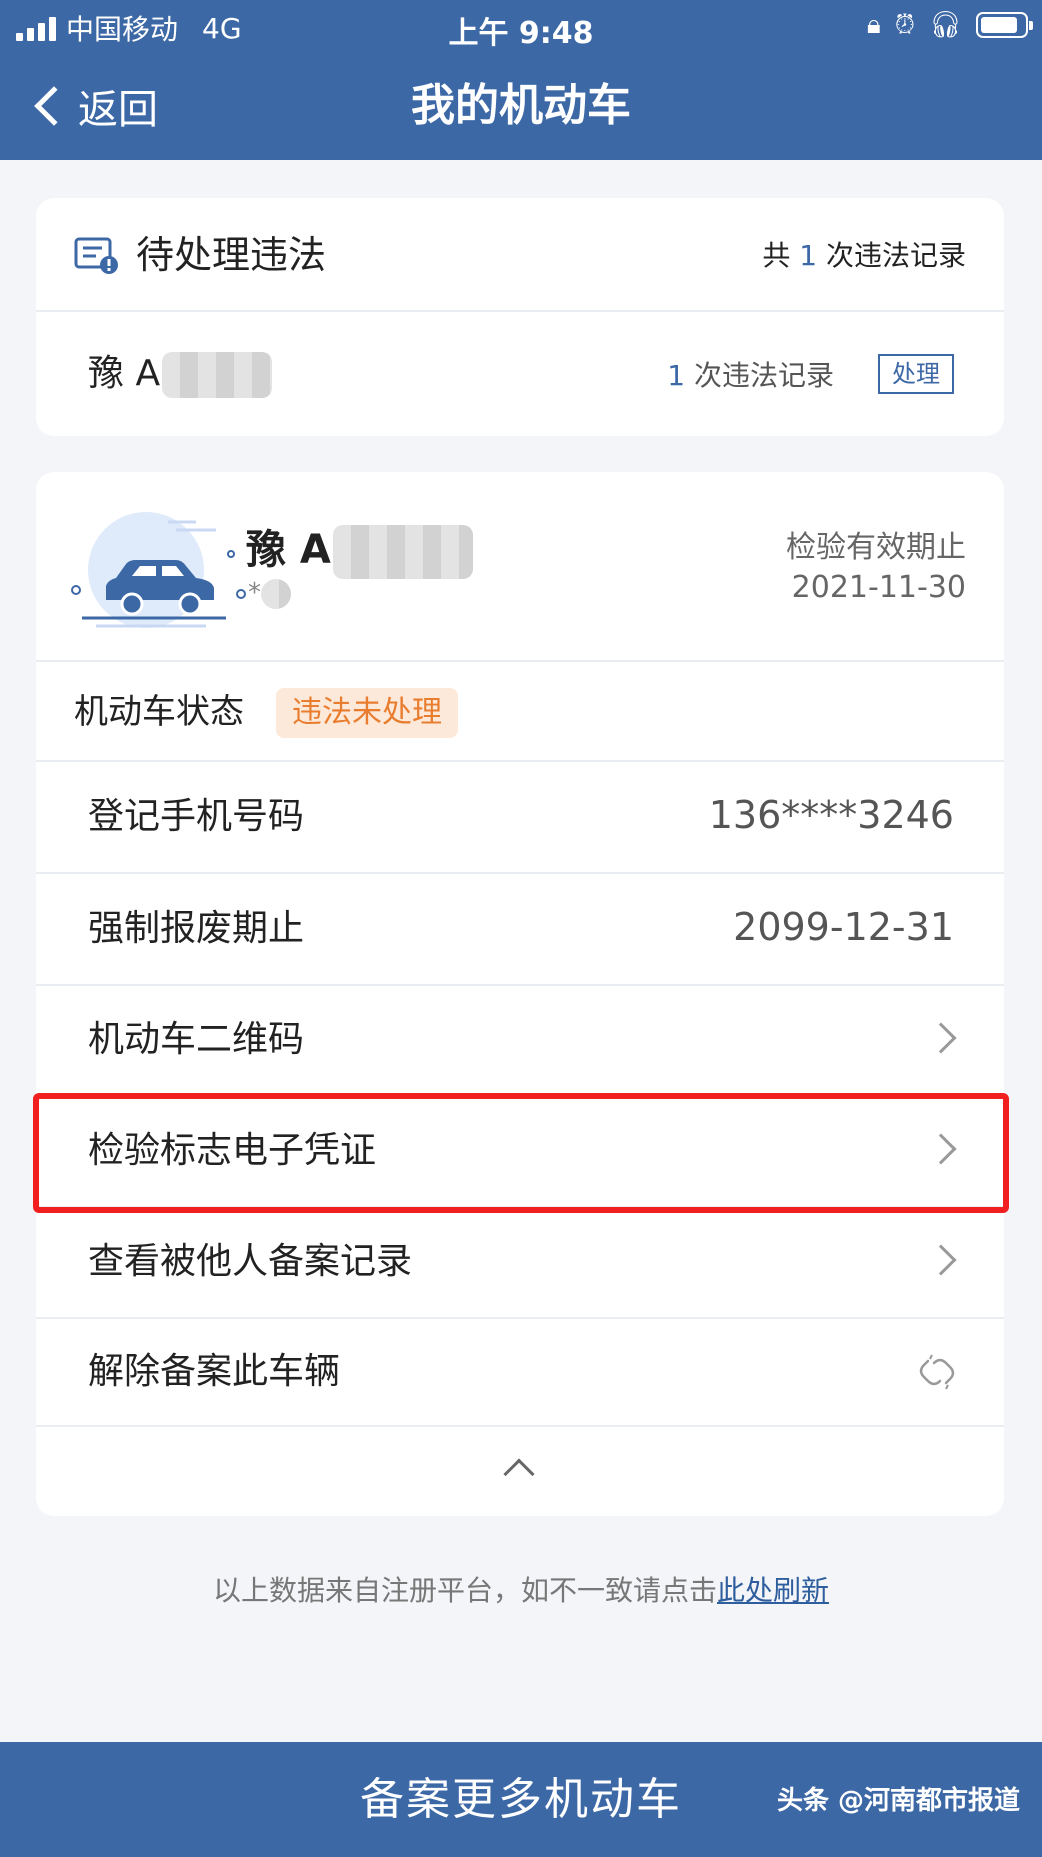 Image resolution: width=1042 pixels, height=1857 pixels. What do you see at coordinates (520, 1372) in the screenshot?
I see `row-unbind-vehicle: 解除备案此车辆` at bounding box center [520, 1372].